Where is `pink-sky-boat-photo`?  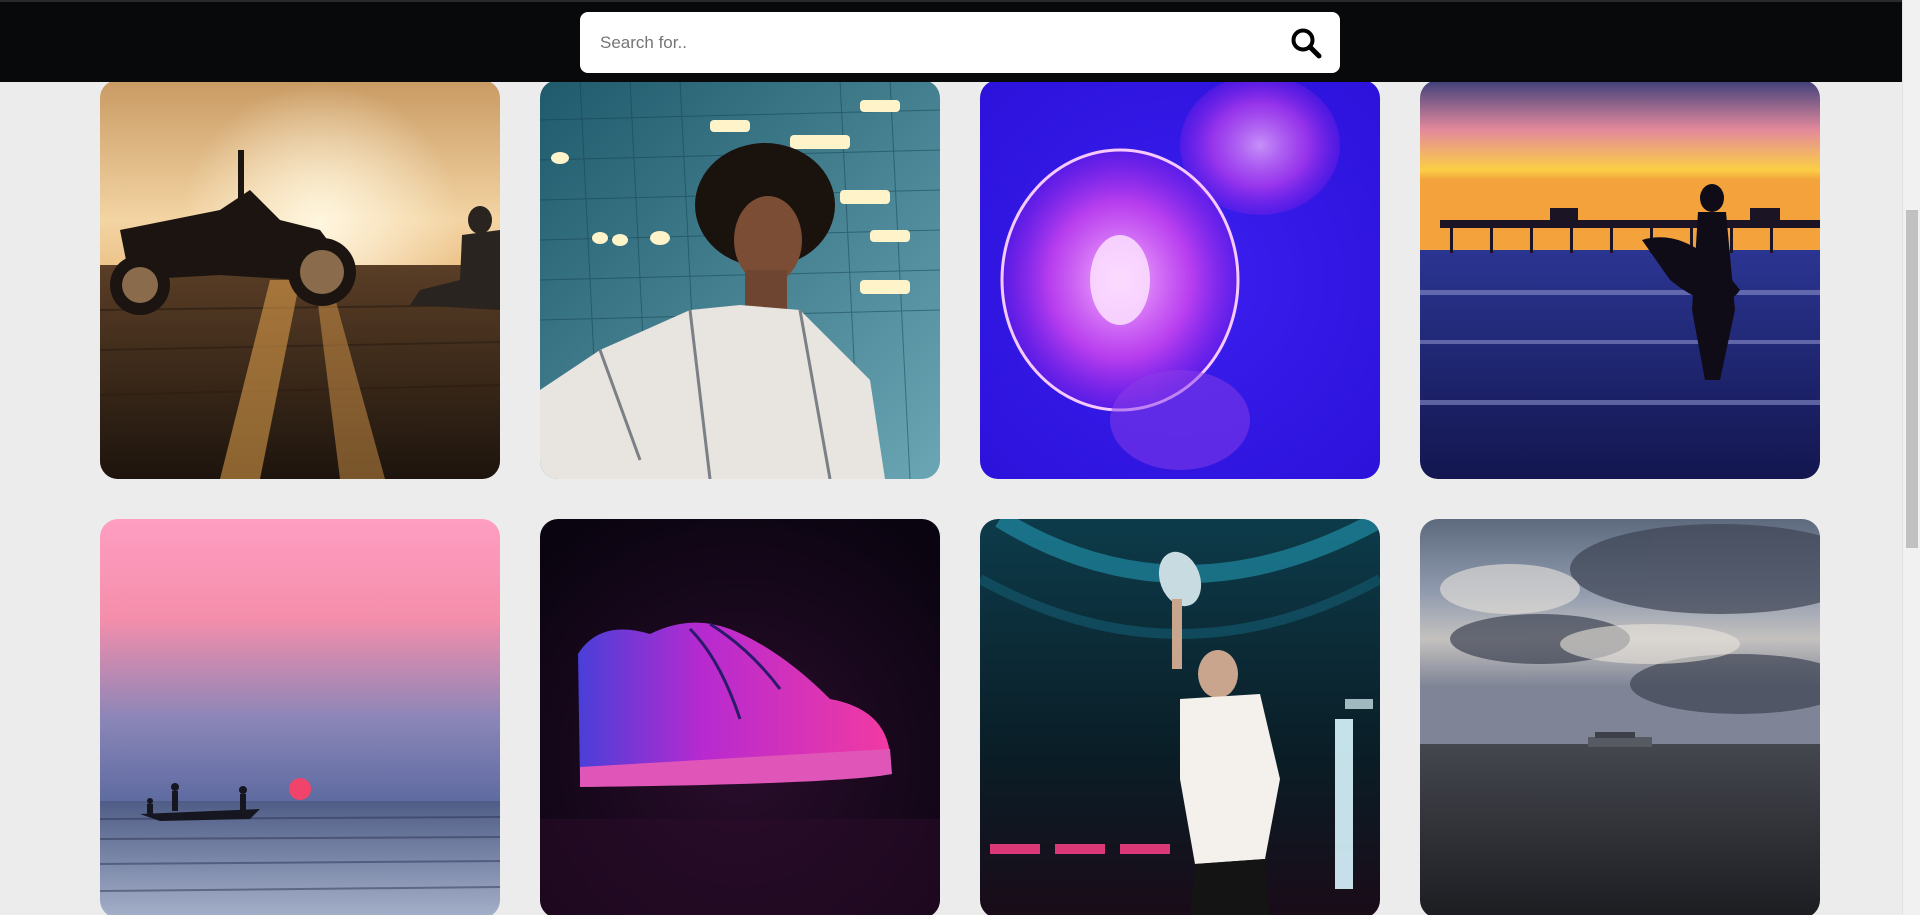 pink-sky-boat-photo is located at coordinates (300, 717).